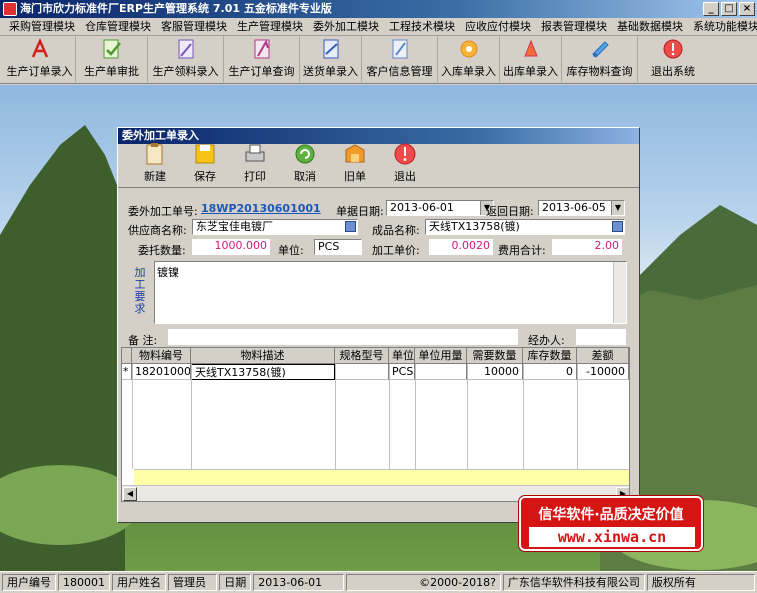 Image resolution: width=757 pixels, height=593 pixels. I want to click on title-bar: 海门市欣力标准件厂ERP生产管理系统 7.01 五金标准件专业版 _ □ ×, so click(378, 9).